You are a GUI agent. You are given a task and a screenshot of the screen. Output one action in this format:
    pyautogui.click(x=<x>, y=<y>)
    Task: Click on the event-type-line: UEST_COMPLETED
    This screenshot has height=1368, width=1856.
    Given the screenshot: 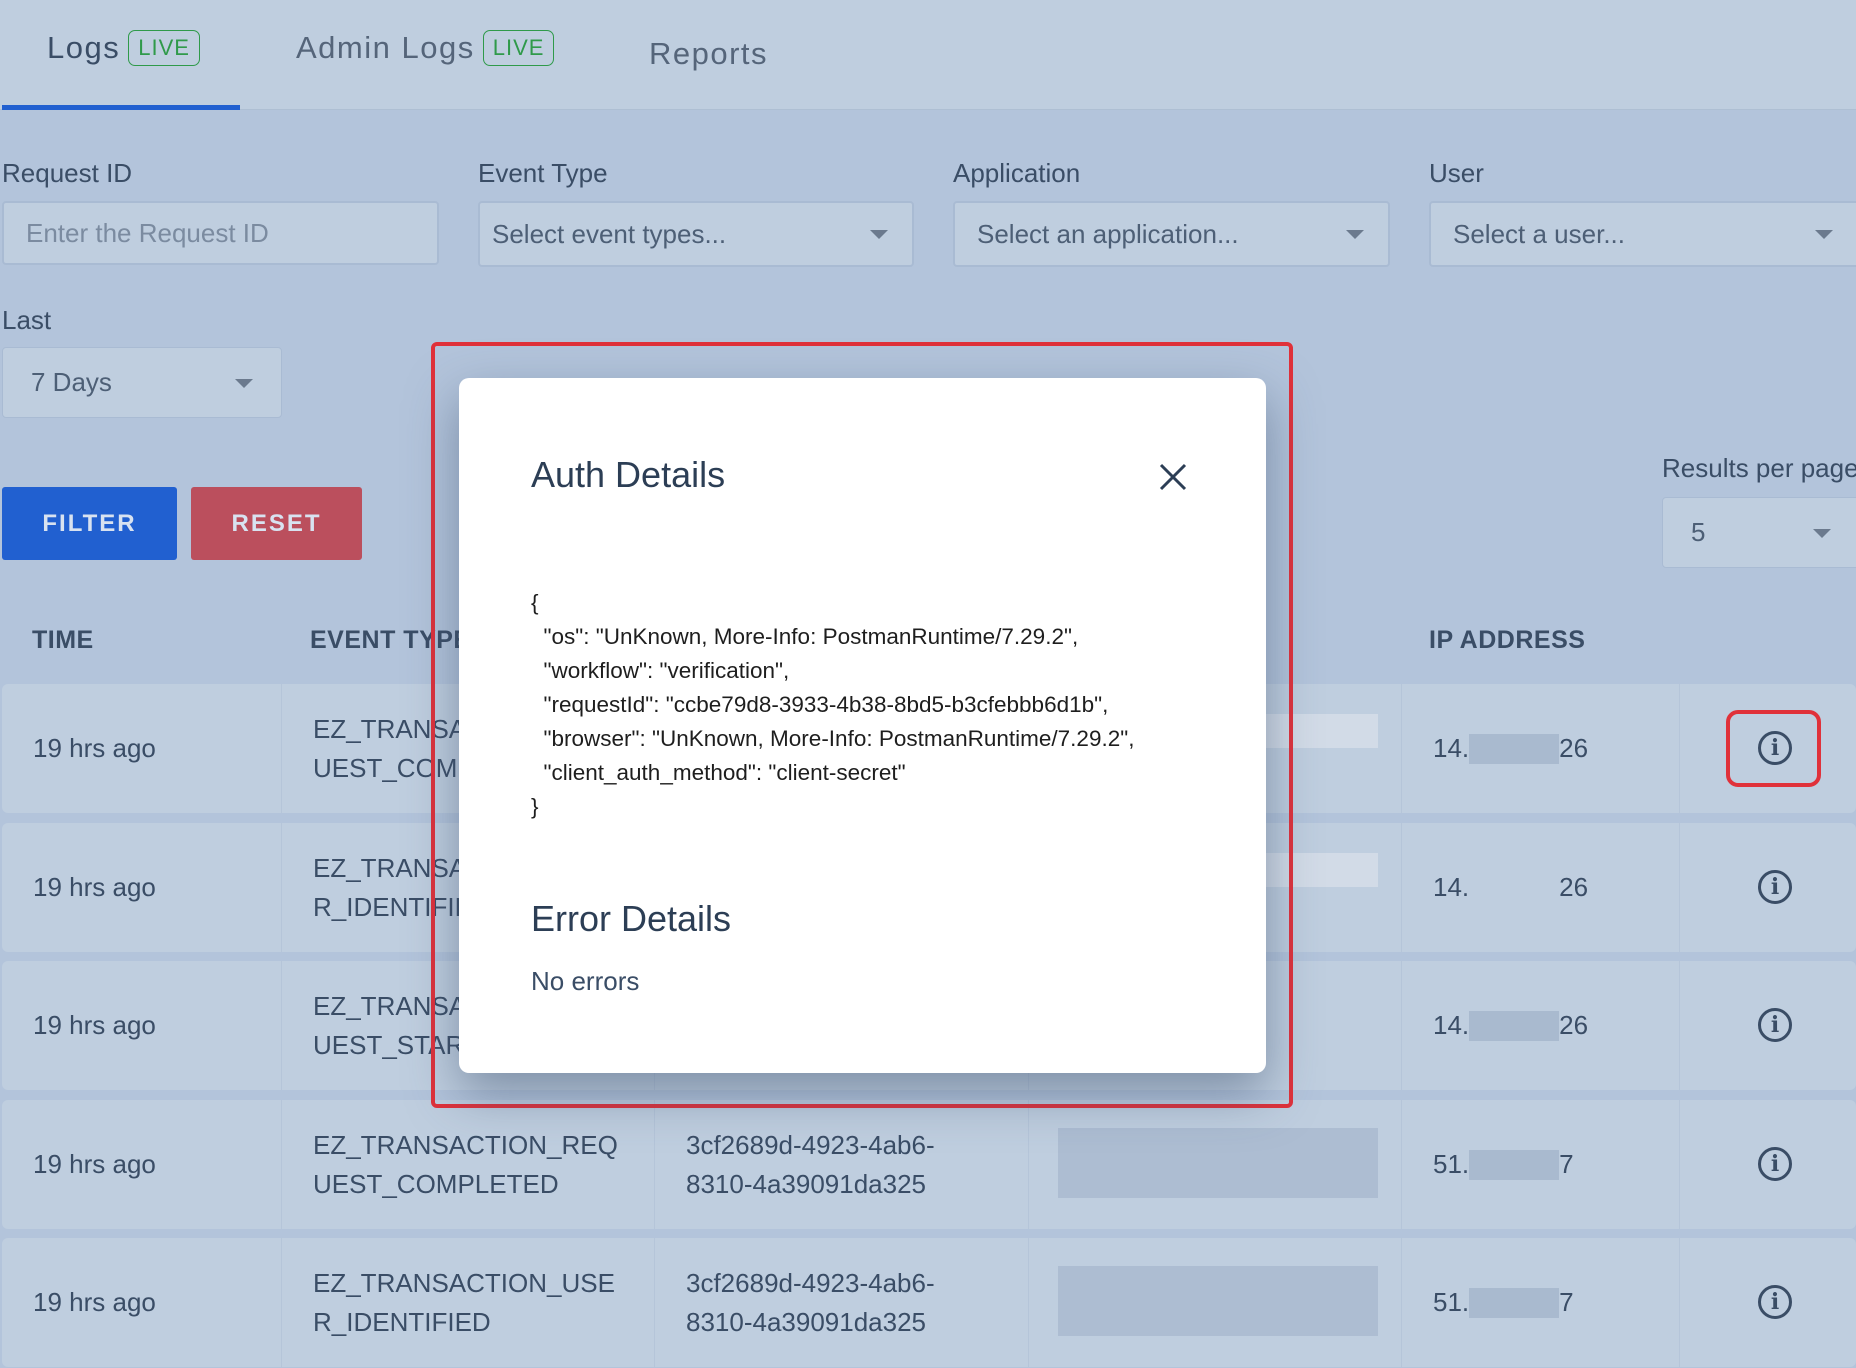 What is the action you would take?
    pyautogui.click(x=436, y=1183)
    